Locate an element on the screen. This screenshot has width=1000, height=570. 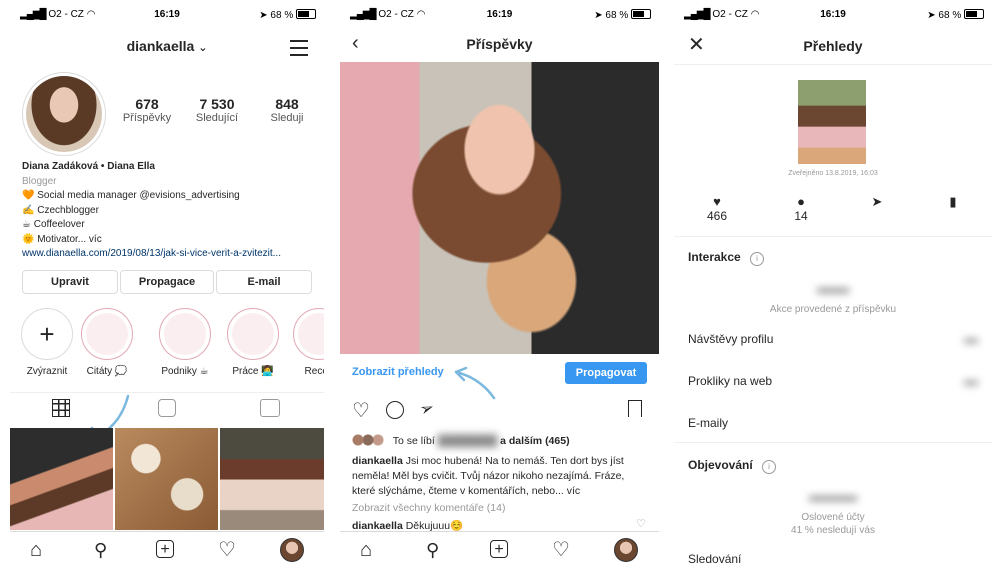
share-icon: ➤ is located at coordinates (877, 201).